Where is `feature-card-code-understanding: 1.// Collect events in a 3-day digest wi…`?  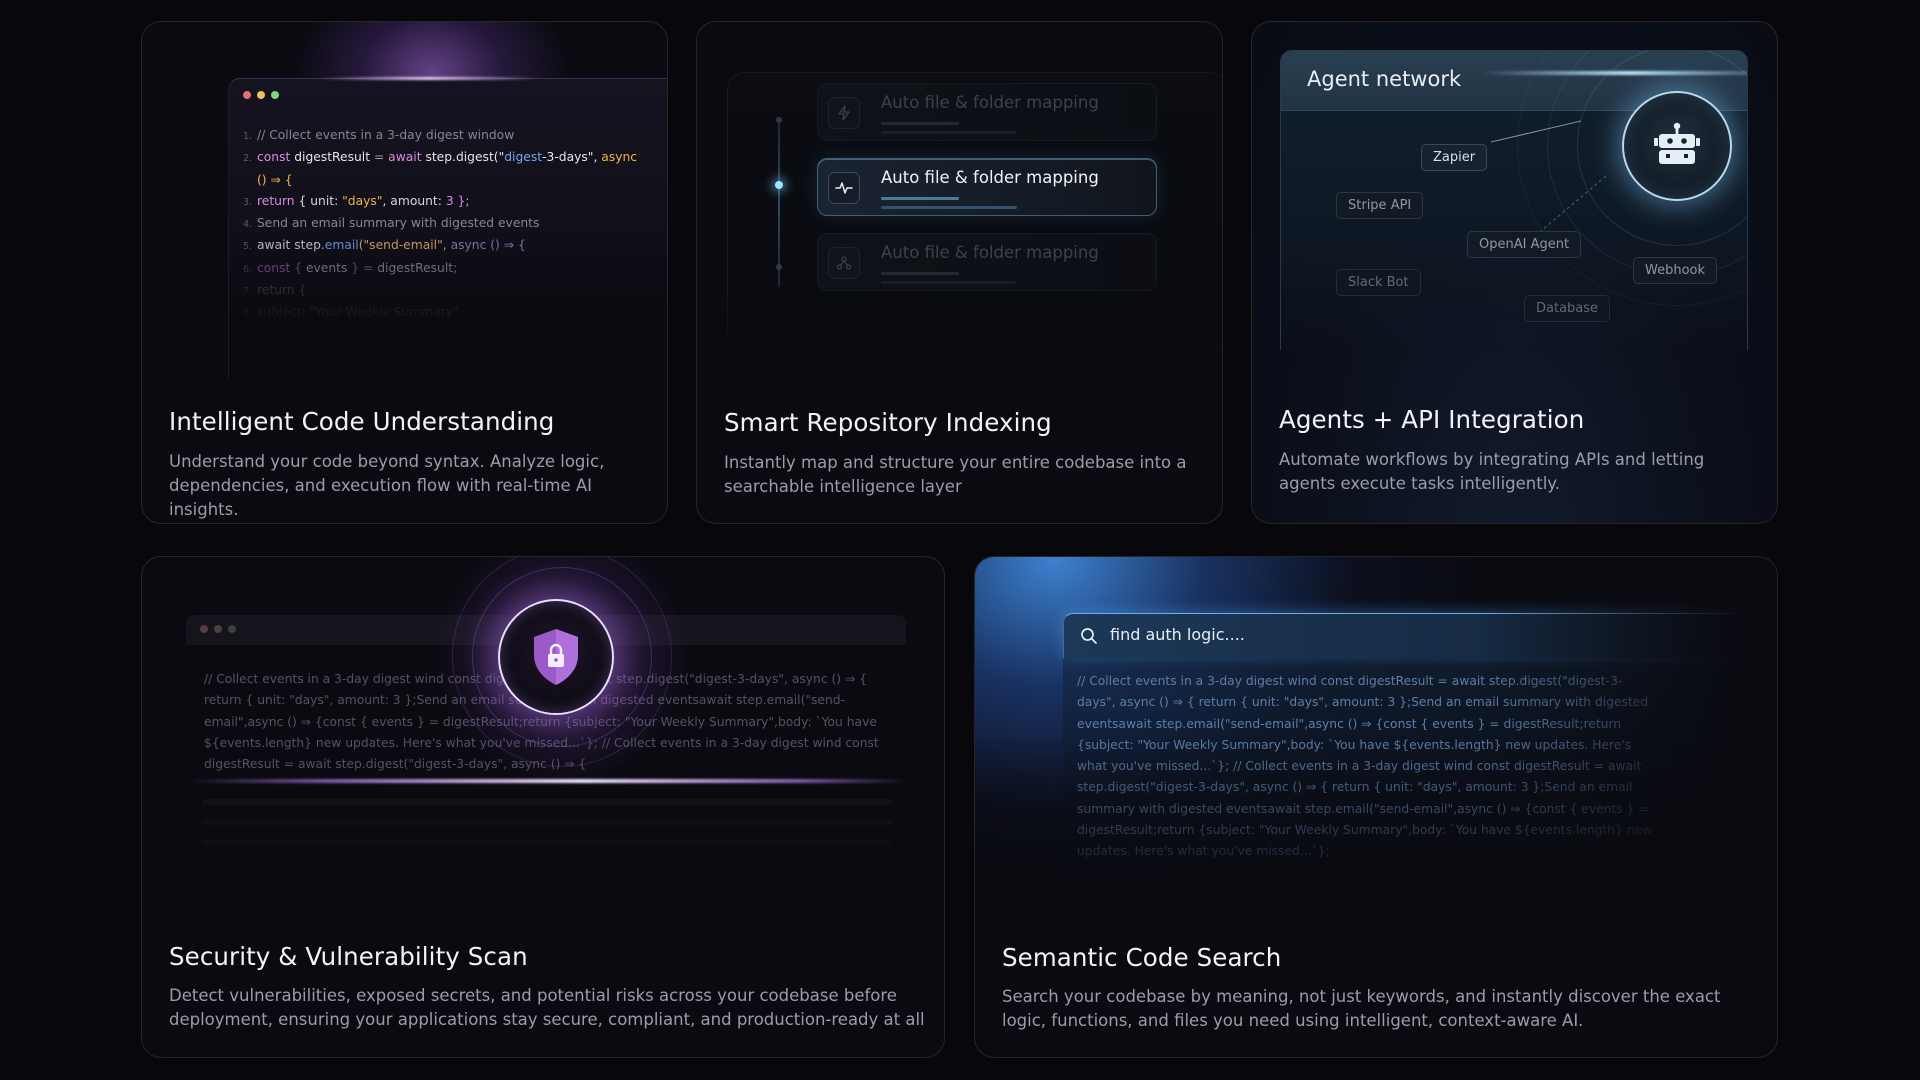
feature-card-code-understanding: 1.// Collect events in a 3-day digest wi… is located at coordinates (404, 272).